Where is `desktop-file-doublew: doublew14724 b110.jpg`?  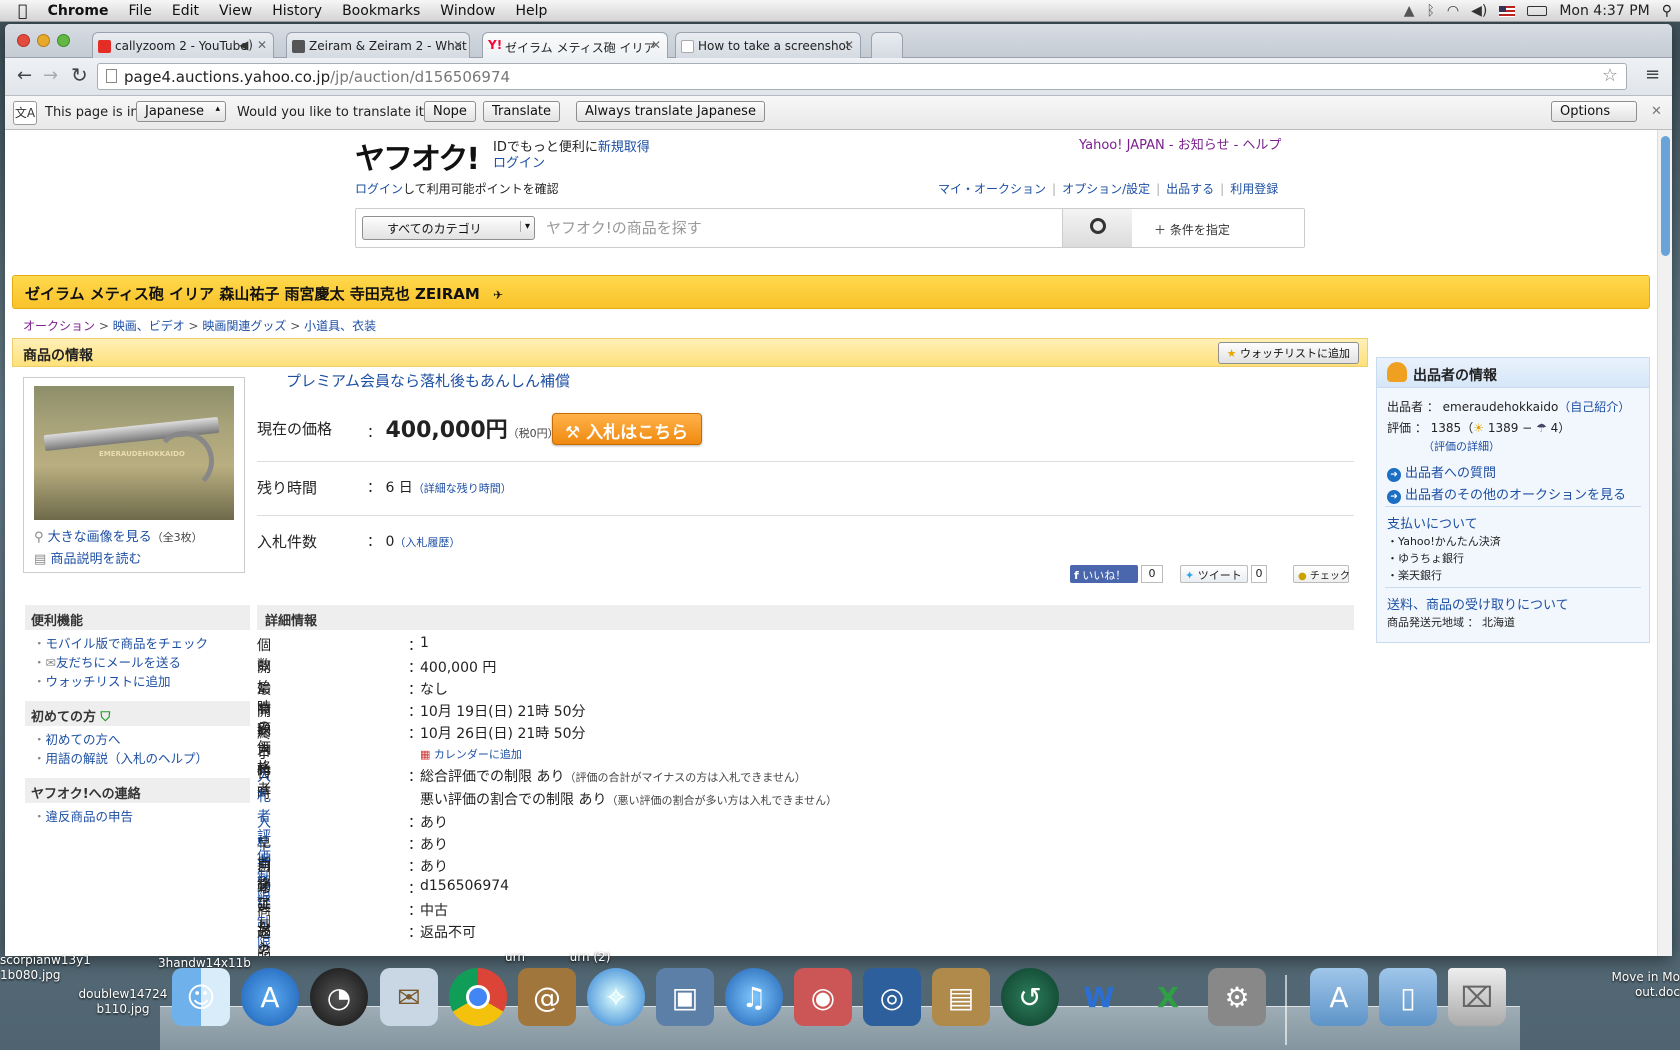
desktop-file-doublew: doublew14724 b110.jpg is located at coordinates (123, 1002).